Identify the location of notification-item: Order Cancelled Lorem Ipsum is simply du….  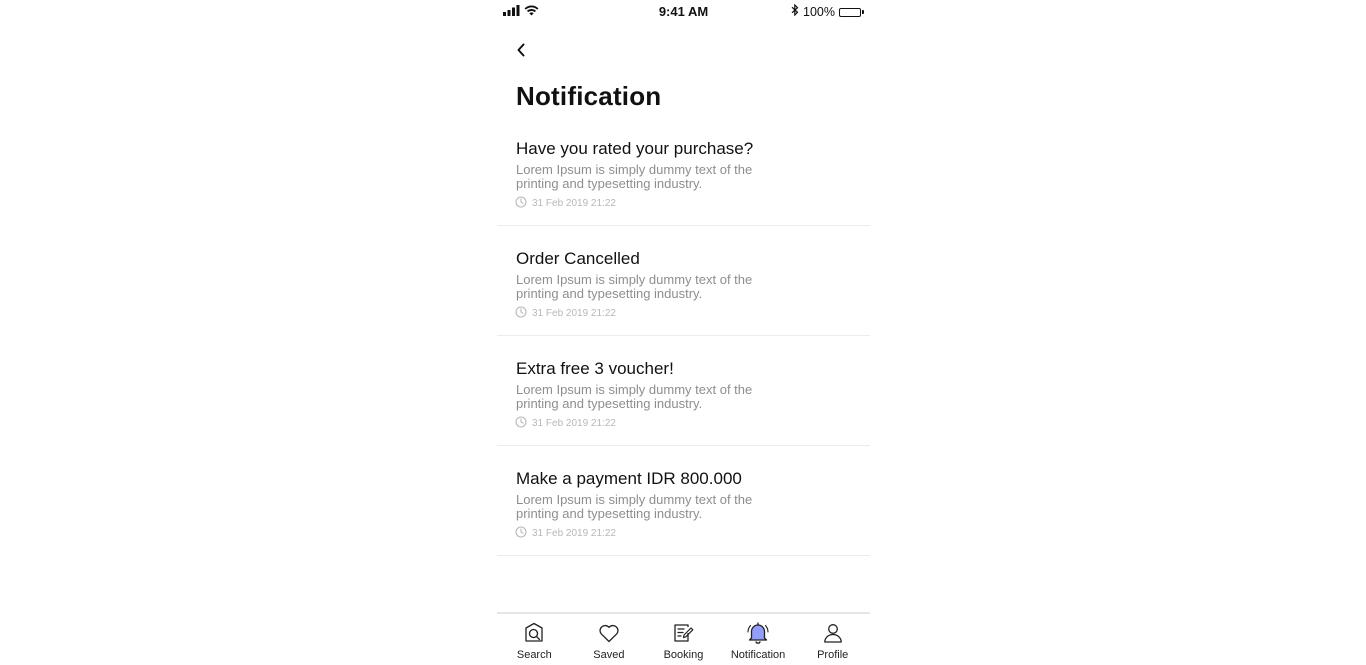
(683, 281).